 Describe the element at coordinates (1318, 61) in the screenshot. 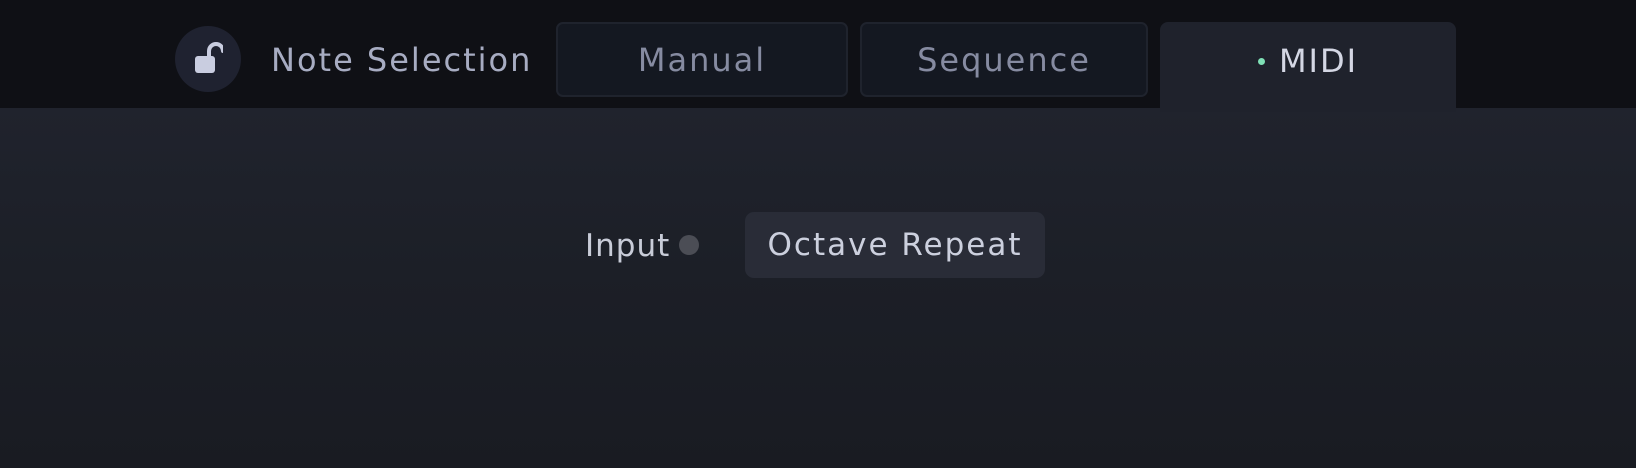

I see `tab-midi-label: MIDI` at that location.